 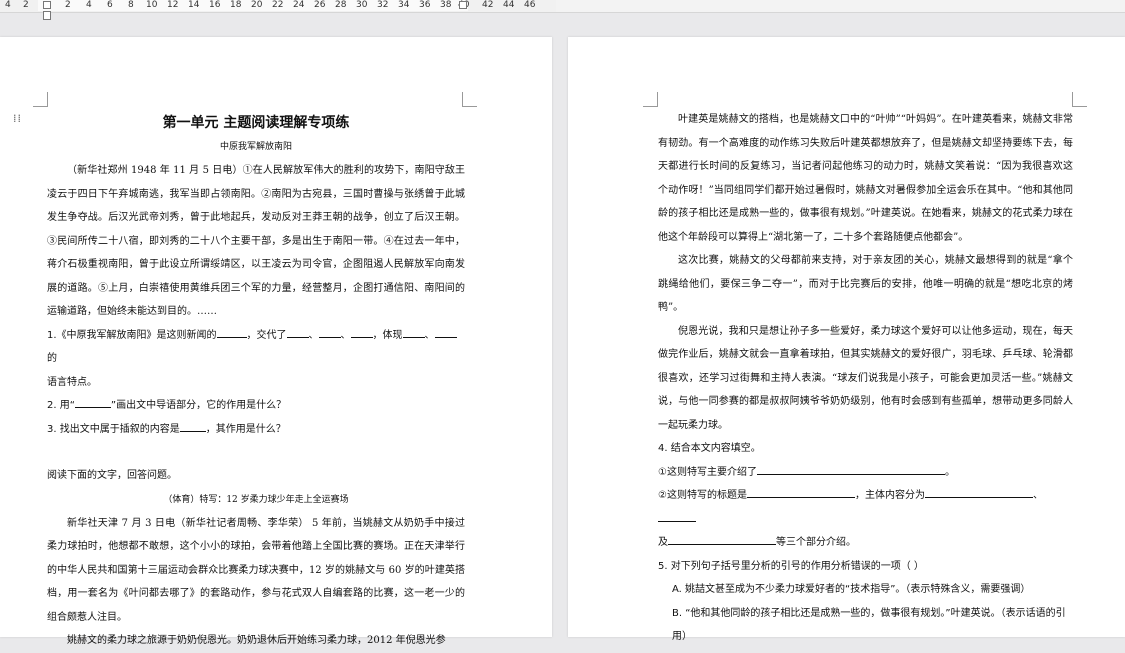 I want to click on ruler-extension, so click(x=840, y=6).